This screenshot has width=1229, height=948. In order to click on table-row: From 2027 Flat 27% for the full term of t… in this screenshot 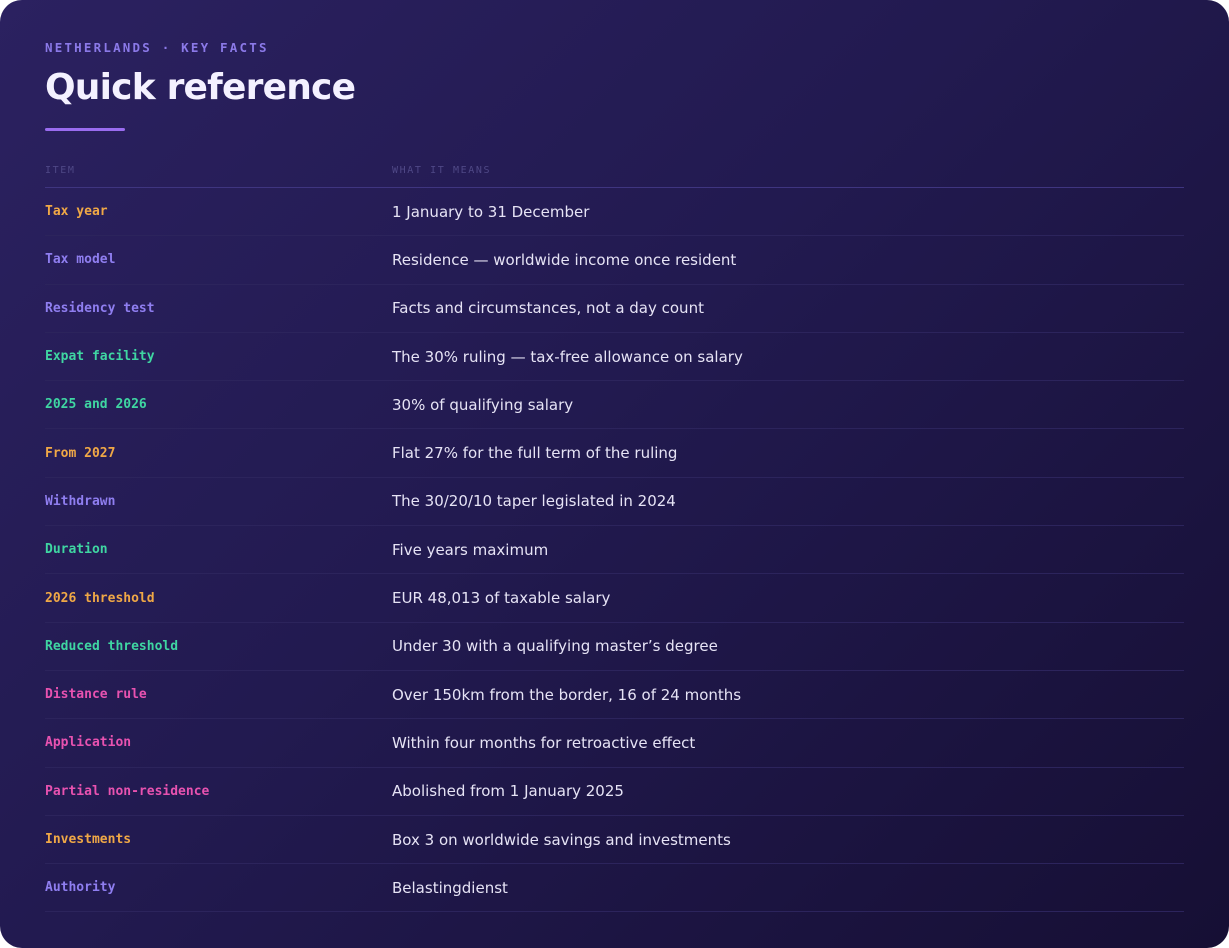, I will do `click(614, 453)`.